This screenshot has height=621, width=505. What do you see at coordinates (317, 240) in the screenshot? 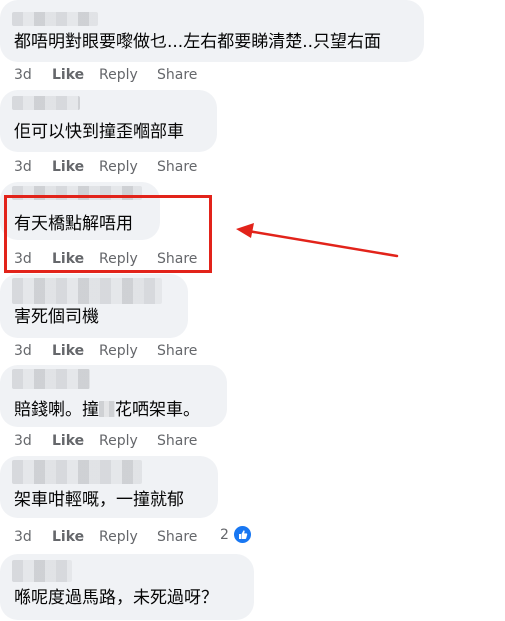
I see `annotation-arrow` at bounding box center [317, 240].